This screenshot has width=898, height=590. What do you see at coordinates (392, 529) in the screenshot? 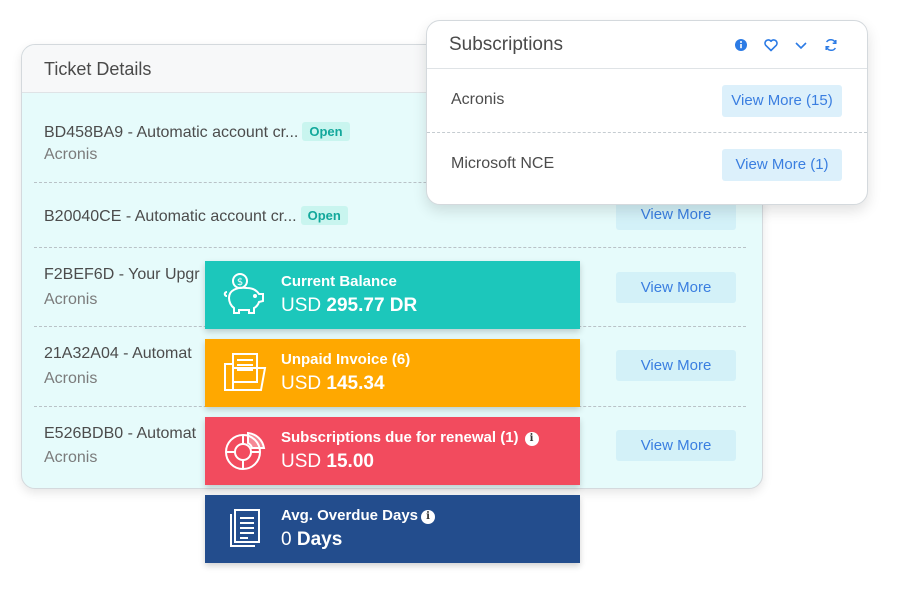
I see `avg-overdue-days-card: Avg. Overdue Days i 0 Days` at bounding box center [392, 529].